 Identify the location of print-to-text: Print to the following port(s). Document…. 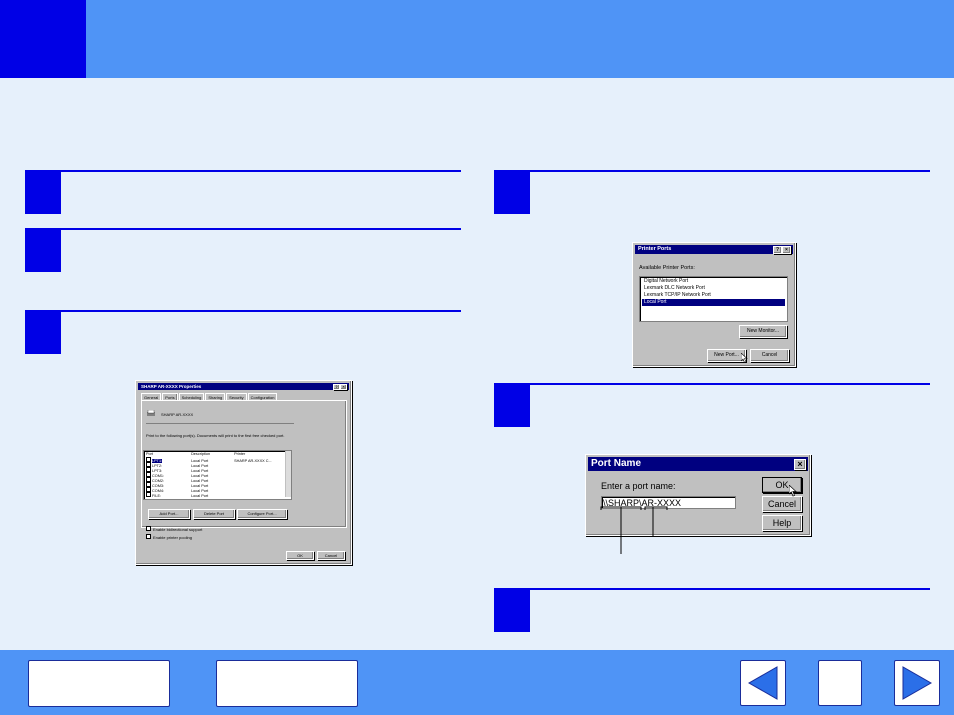
(215, 435).